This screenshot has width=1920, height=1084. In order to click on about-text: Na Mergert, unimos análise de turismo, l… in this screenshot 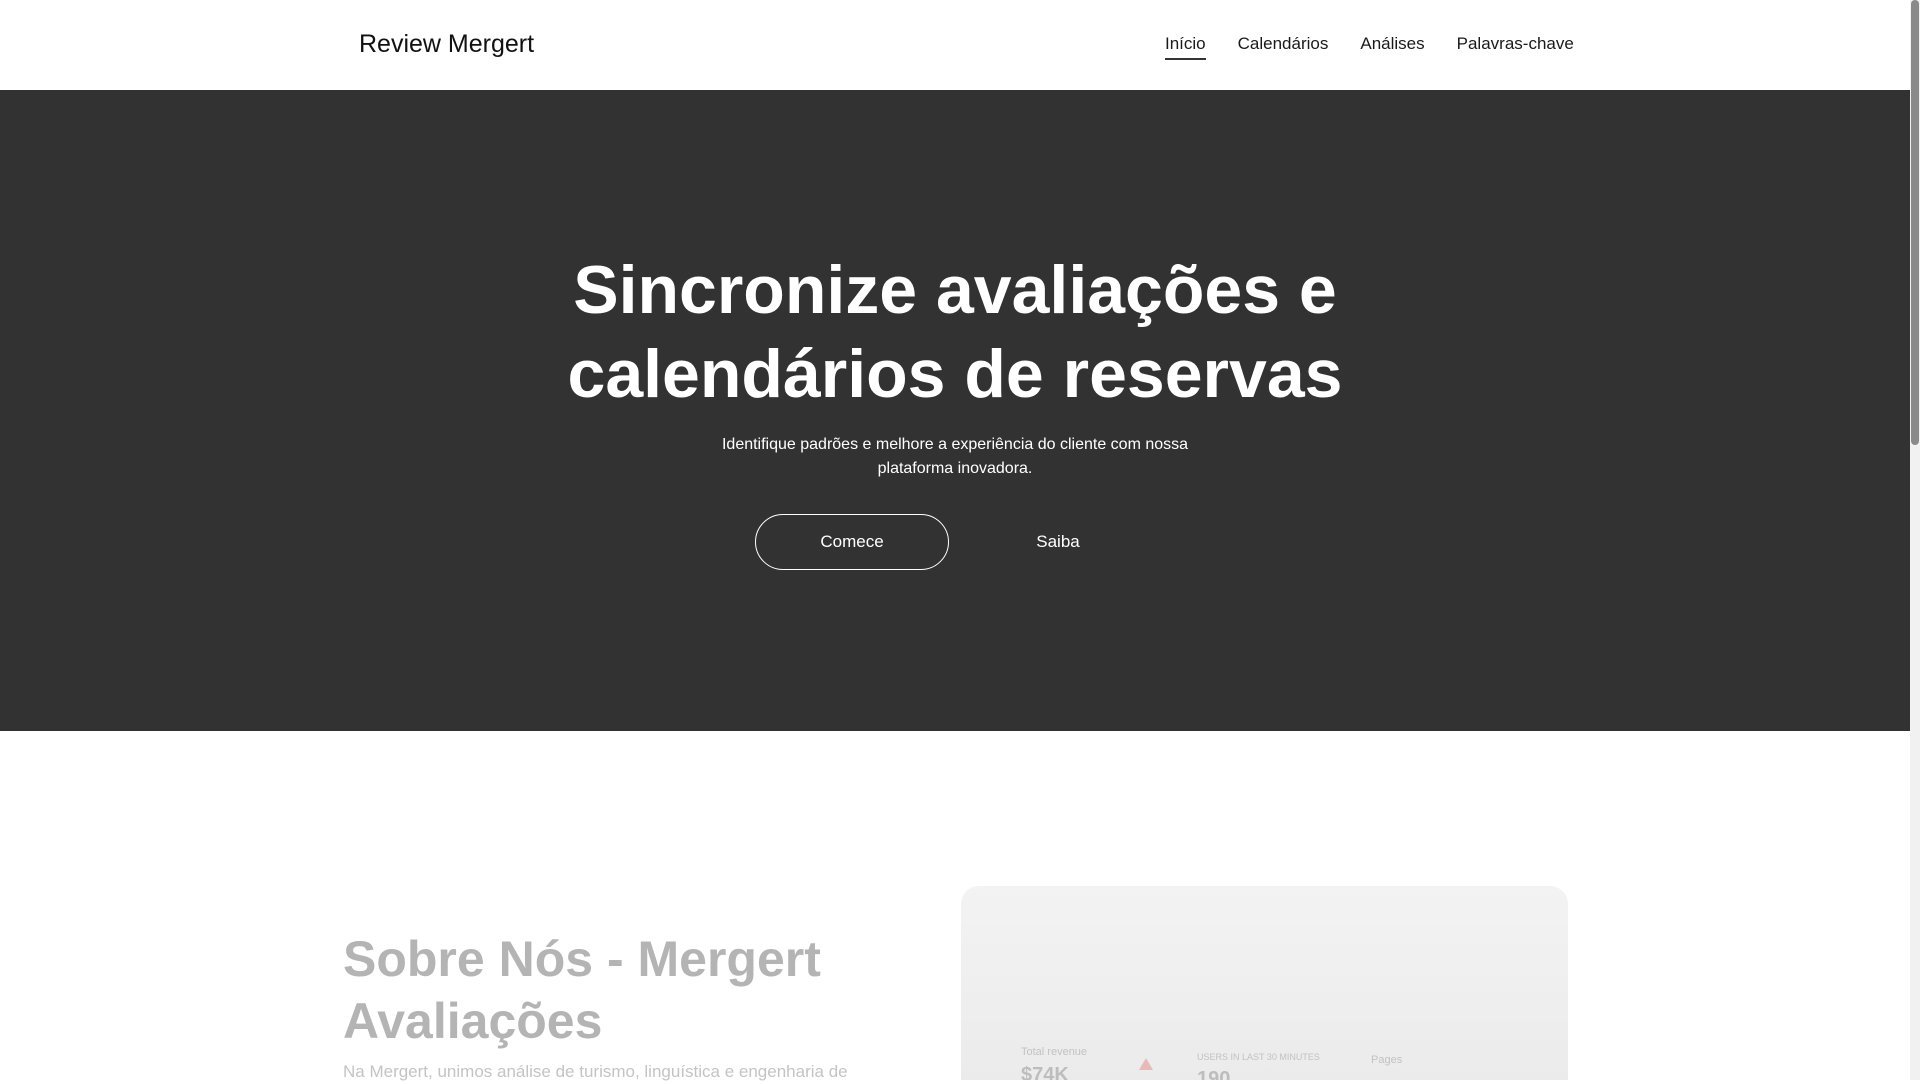, I will do `click(595, 1071)`.